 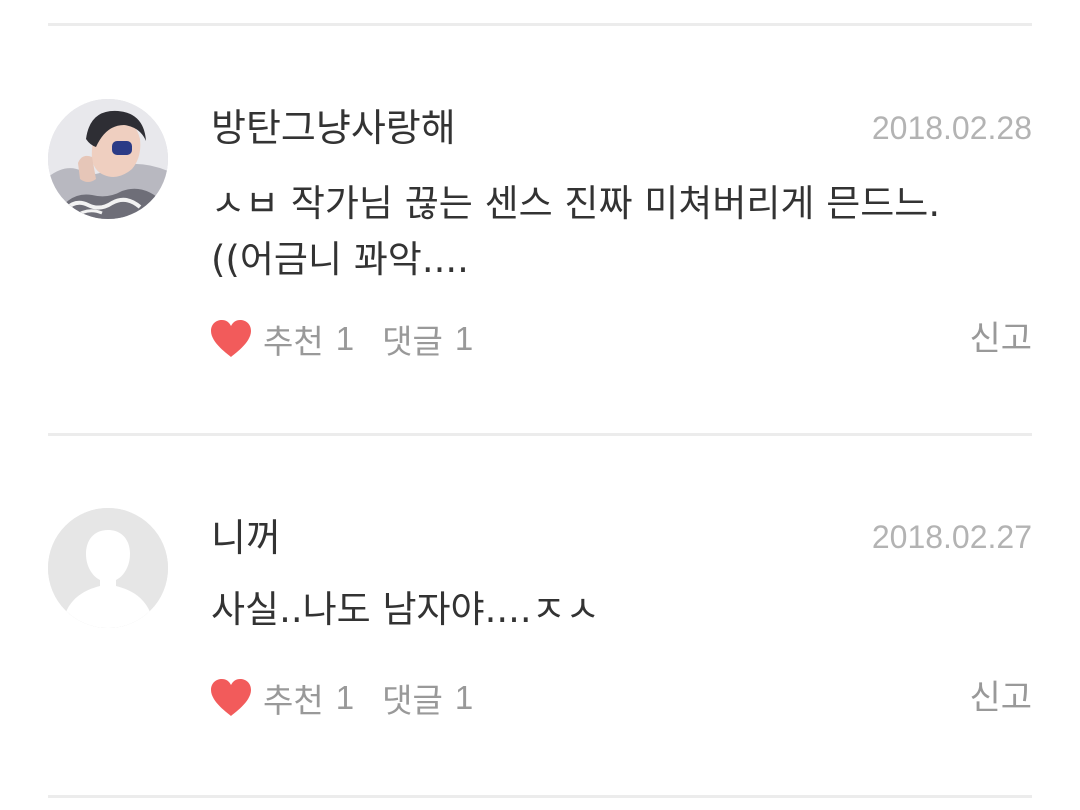 I want to click on user-photo-icon, so click(x=108, y=159).